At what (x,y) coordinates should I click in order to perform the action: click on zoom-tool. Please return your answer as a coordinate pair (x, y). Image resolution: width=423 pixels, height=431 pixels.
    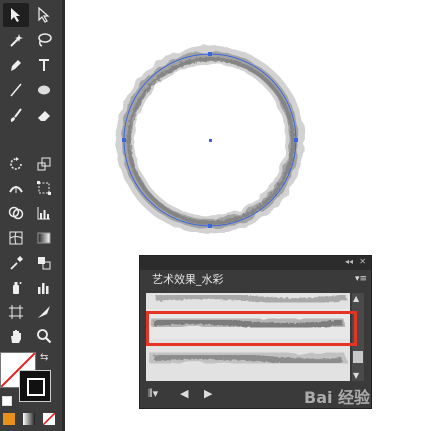
    Looking at the image, I should click on (44, 336).